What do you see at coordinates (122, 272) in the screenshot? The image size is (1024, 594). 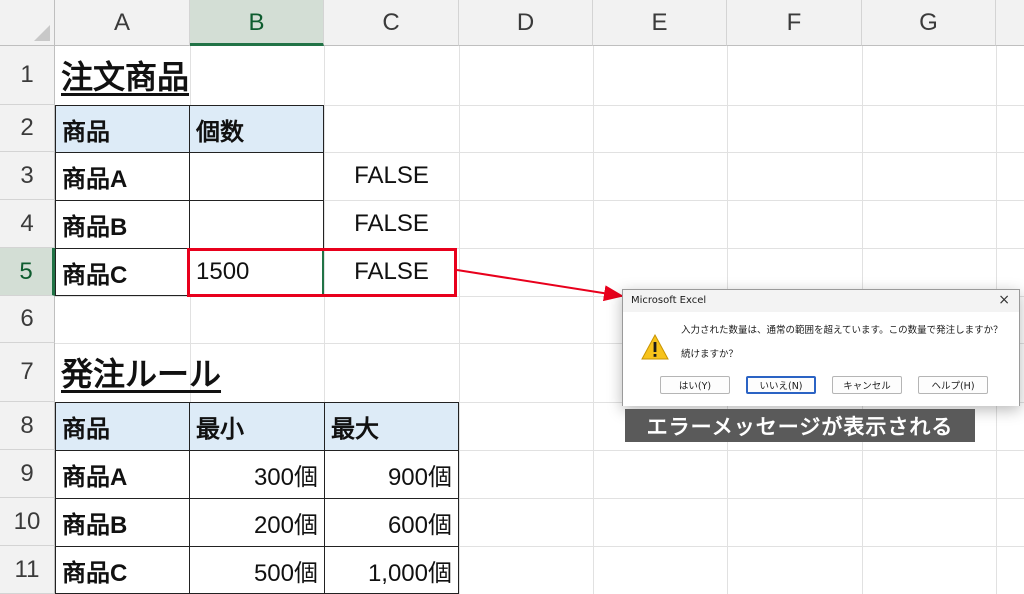 I see `order-product-cell: 商品C` at bounding box center [122, 272].